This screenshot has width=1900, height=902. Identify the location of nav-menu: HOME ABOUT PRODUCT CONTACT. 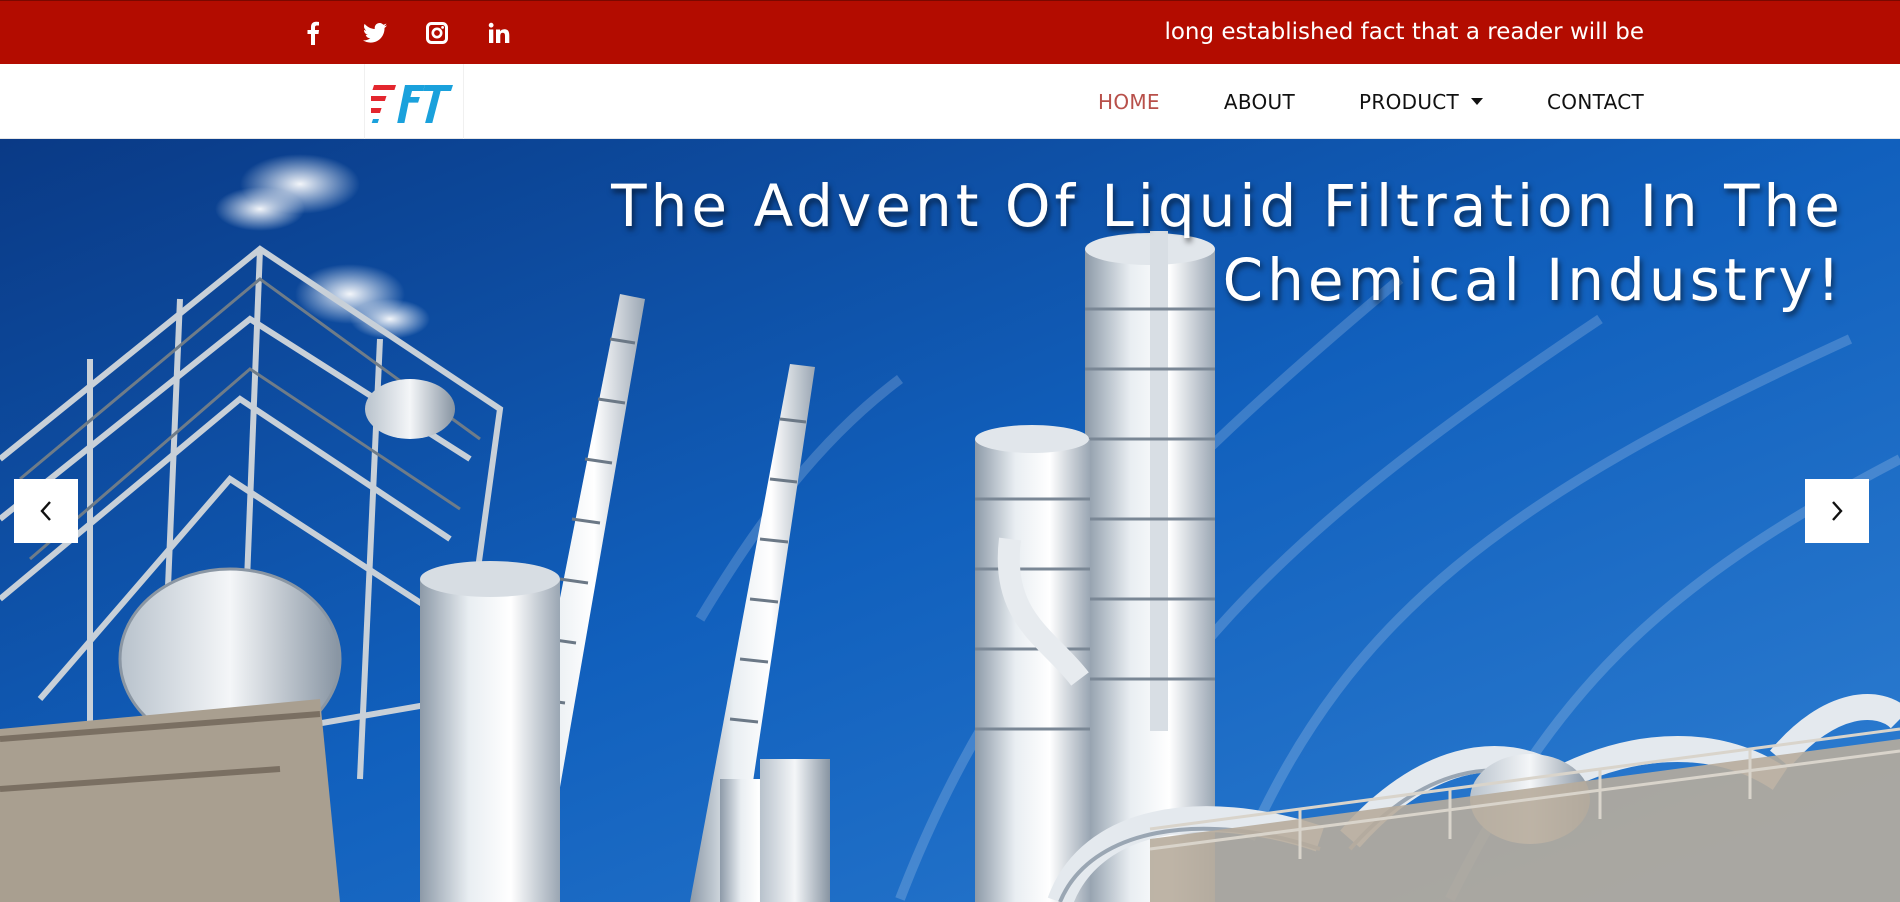
(1339, 101).